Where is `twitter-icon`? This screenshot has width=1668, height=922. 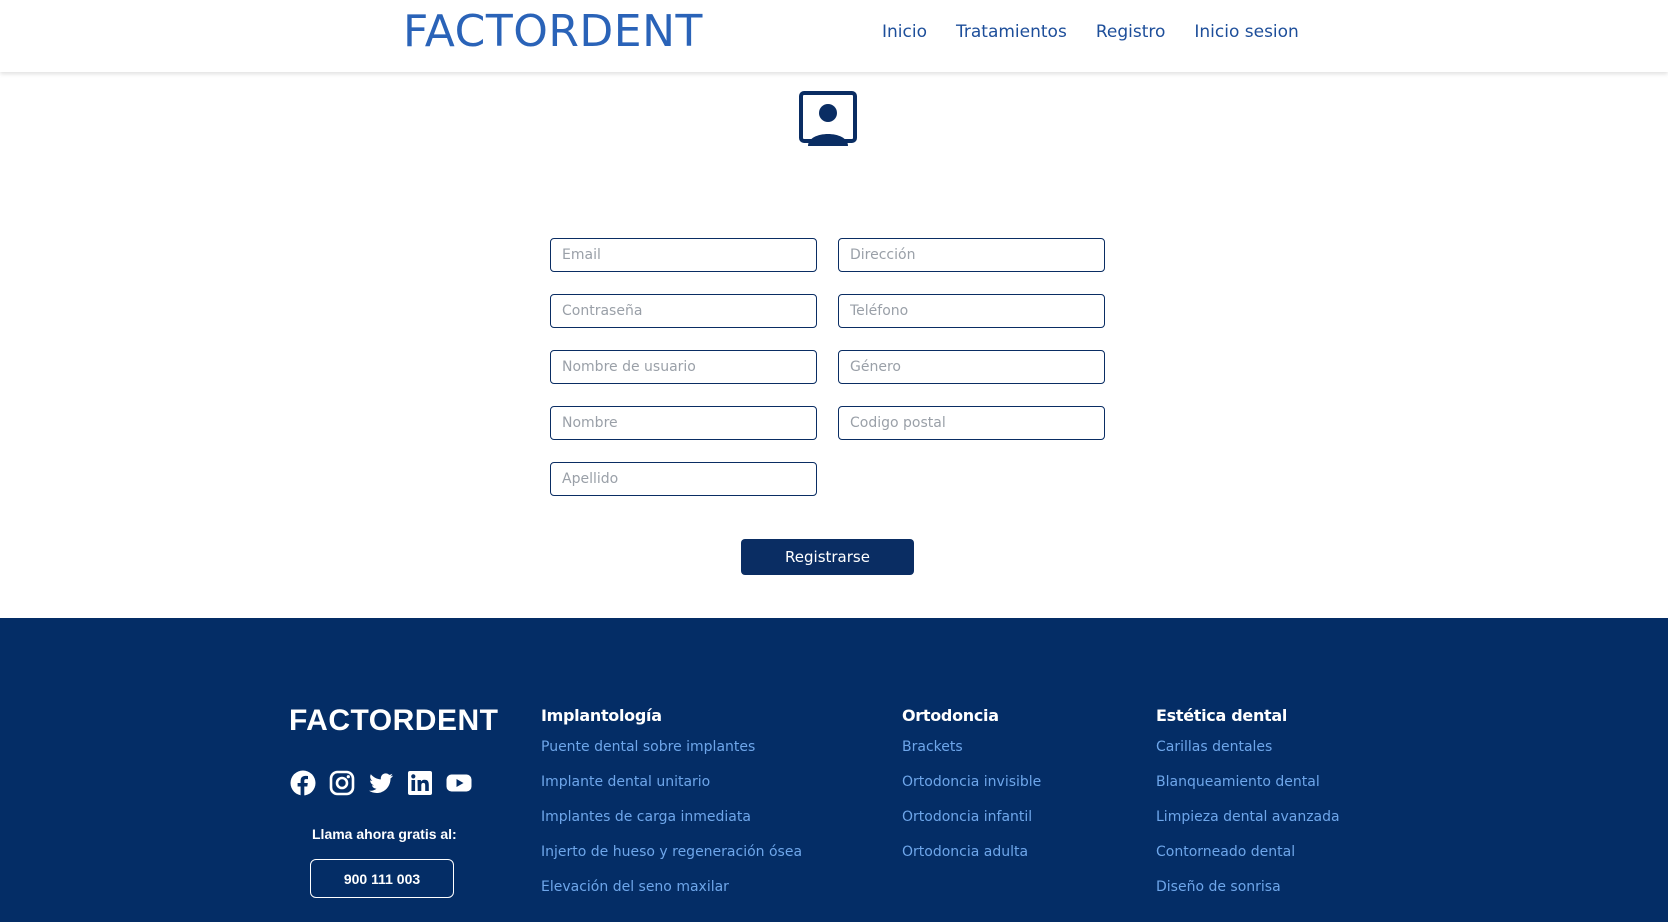
twitter-icon is located at coordinates (381, 783).